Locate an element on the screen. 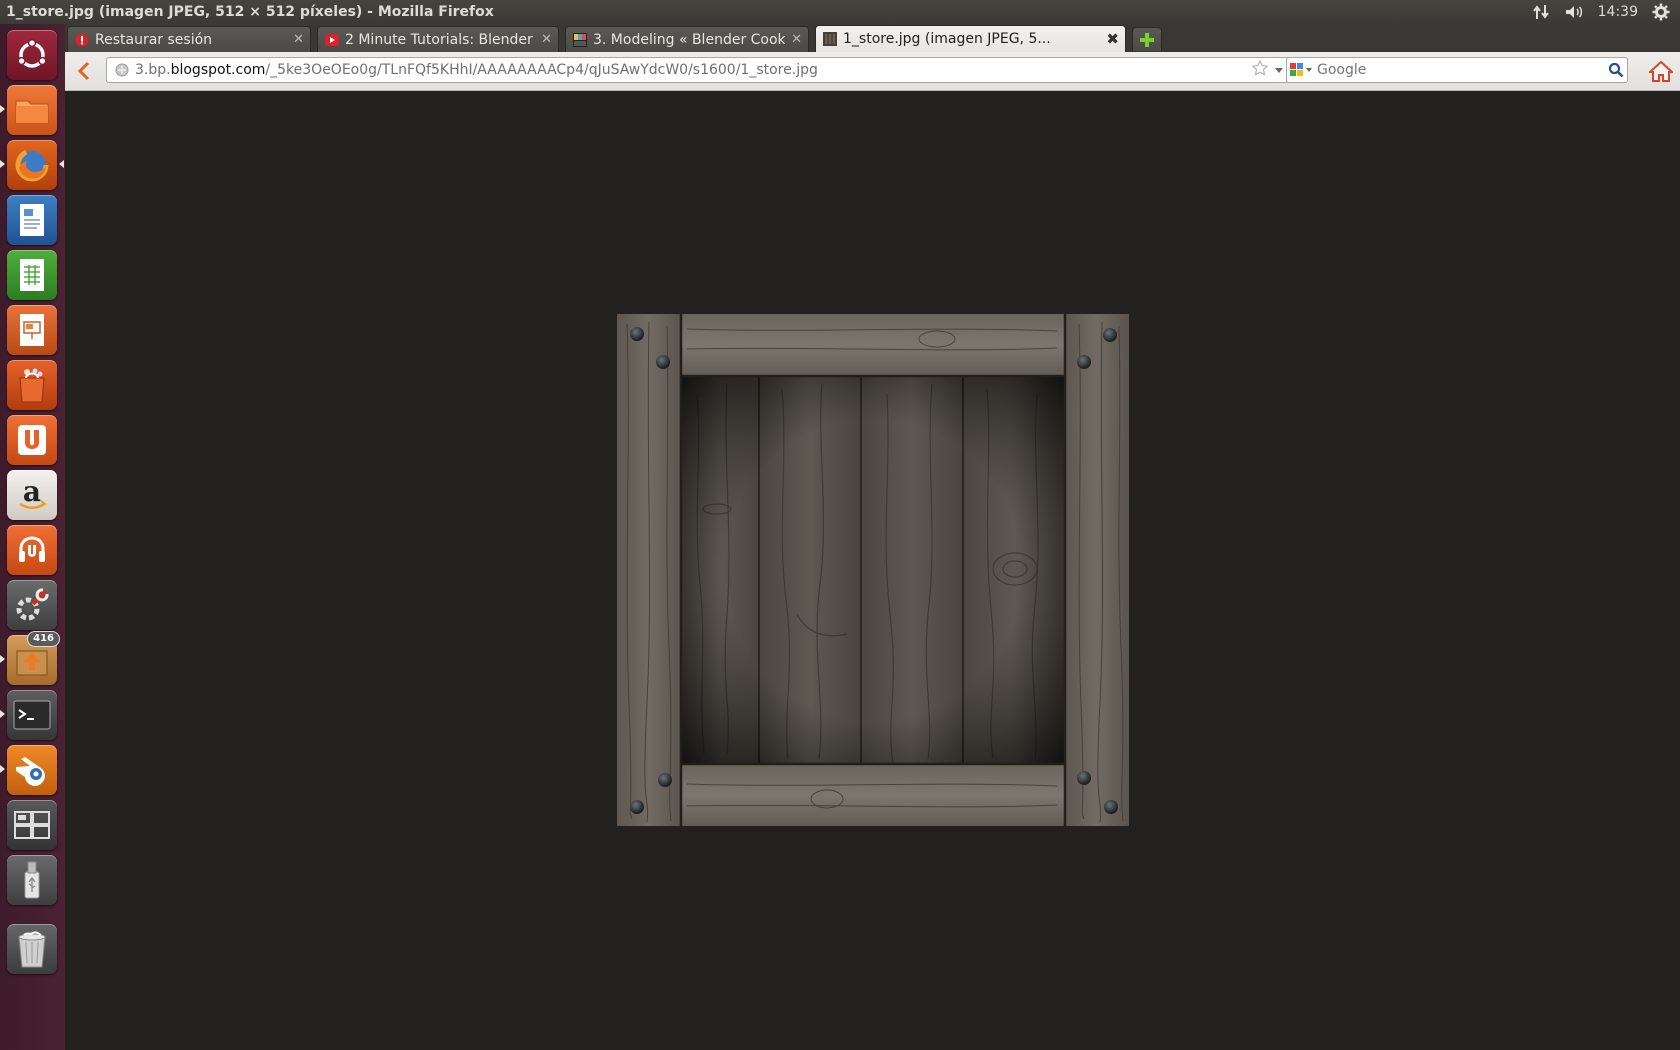 This screenshot has width=1680, height=1050. site-identity-icon is located at coordinates (122, 70).